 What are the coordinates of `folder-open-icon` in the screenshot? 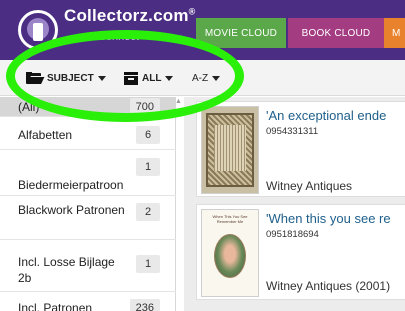 It's located at (35, 78).